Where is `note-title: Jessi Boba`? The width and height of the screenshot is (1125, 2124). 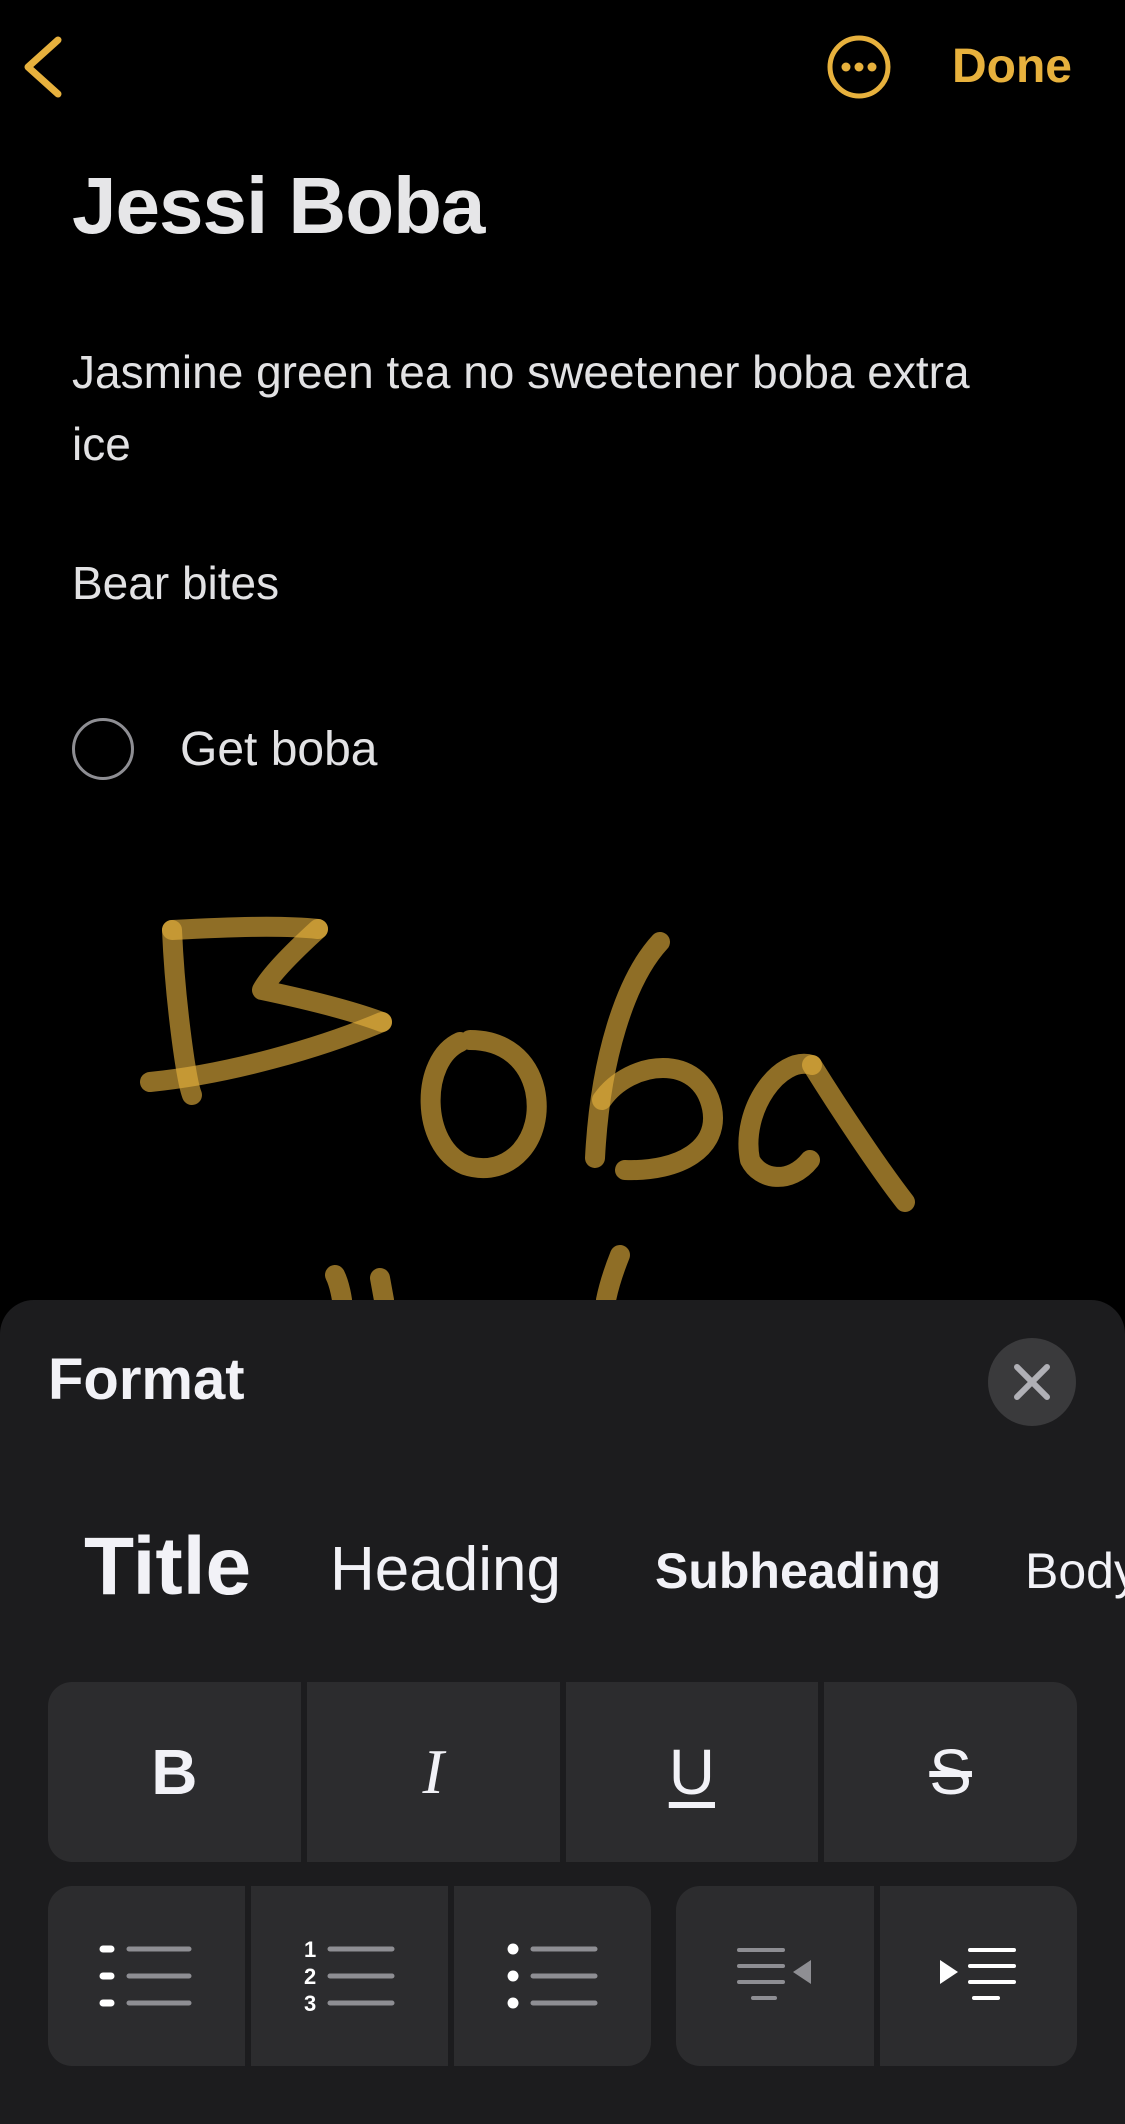
note-title: Jessi Boba is located at coordinates (278, 206).